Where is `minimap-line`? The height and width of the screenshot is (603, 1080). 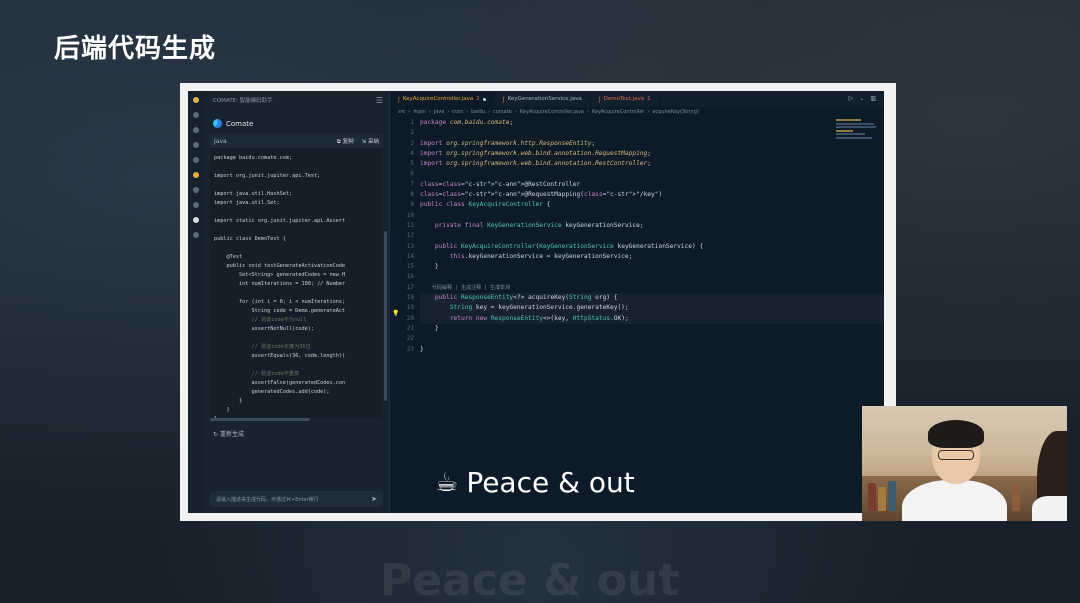
minimap-line is located at coordinates (854, 137).